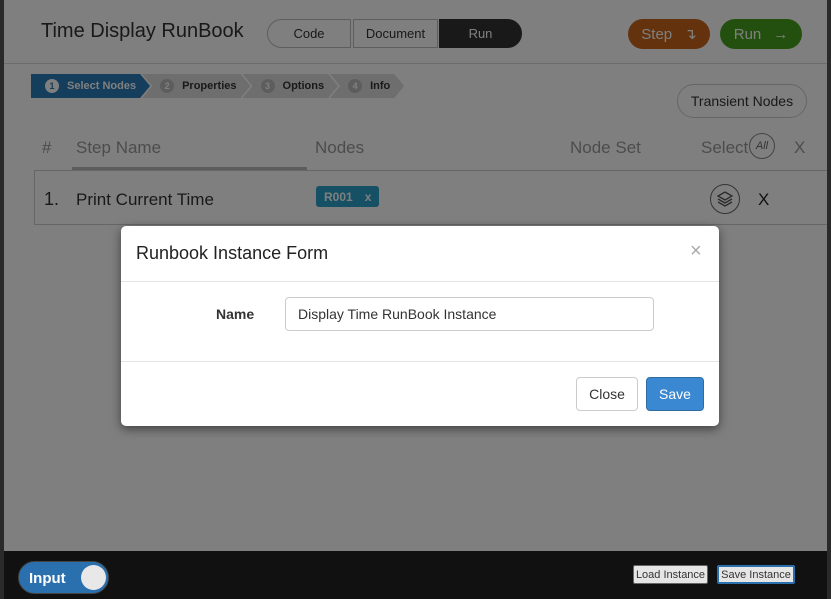 Image resolution: width=831 pixels, height=599 pixels. What do you see at coordinates (93, 577) in the screenshot?
I see `toggle-knob` at bounding box center [93, 577].